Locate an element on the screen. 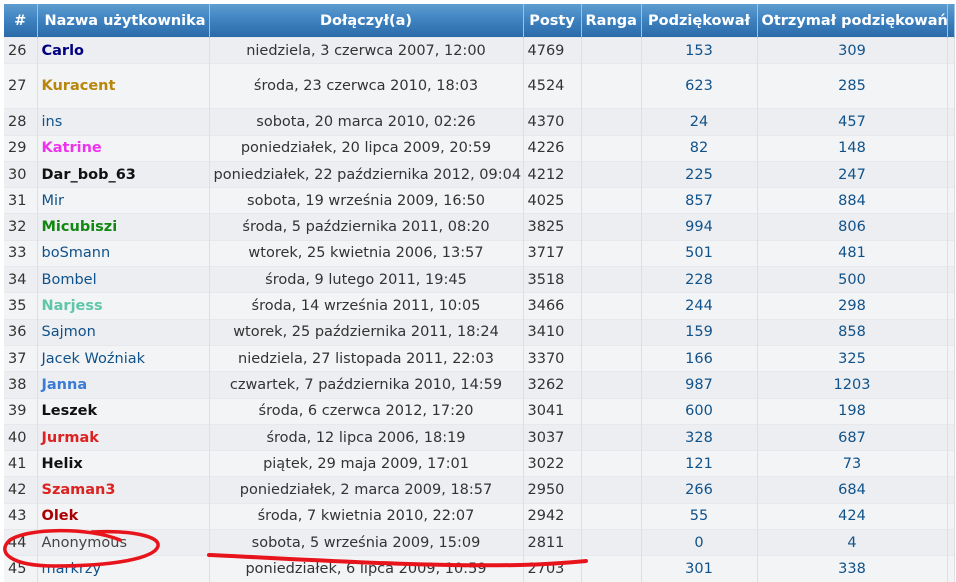  row-posts: 2703 is located at coordinates (552, 568).